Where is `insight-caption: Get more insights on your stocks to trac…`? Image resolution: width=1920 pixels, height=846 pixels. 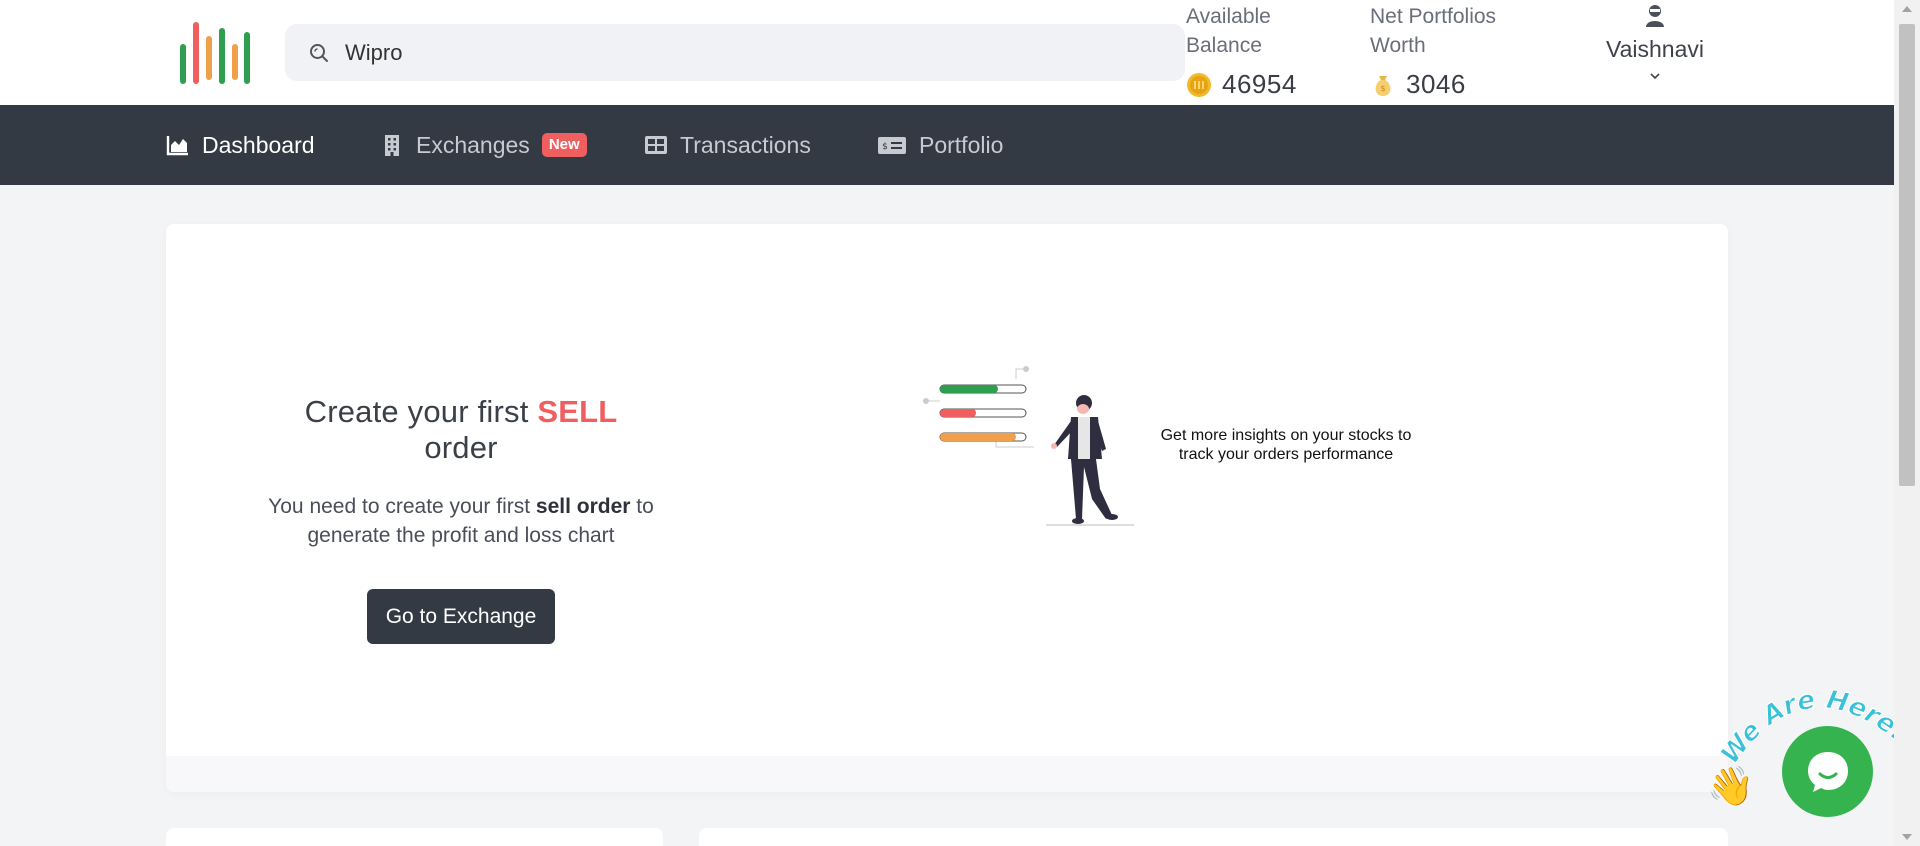 insight-caption: Get more insights on your stocks to trac… is located at coordinates (1286, 445).